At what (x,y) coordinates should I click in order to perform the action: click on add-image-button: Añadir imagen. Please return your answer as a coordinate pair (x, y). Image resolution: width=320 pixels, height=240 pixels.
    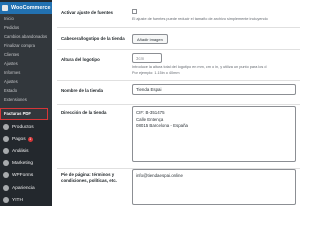
    Looking at the image, I should click on (150, 39).